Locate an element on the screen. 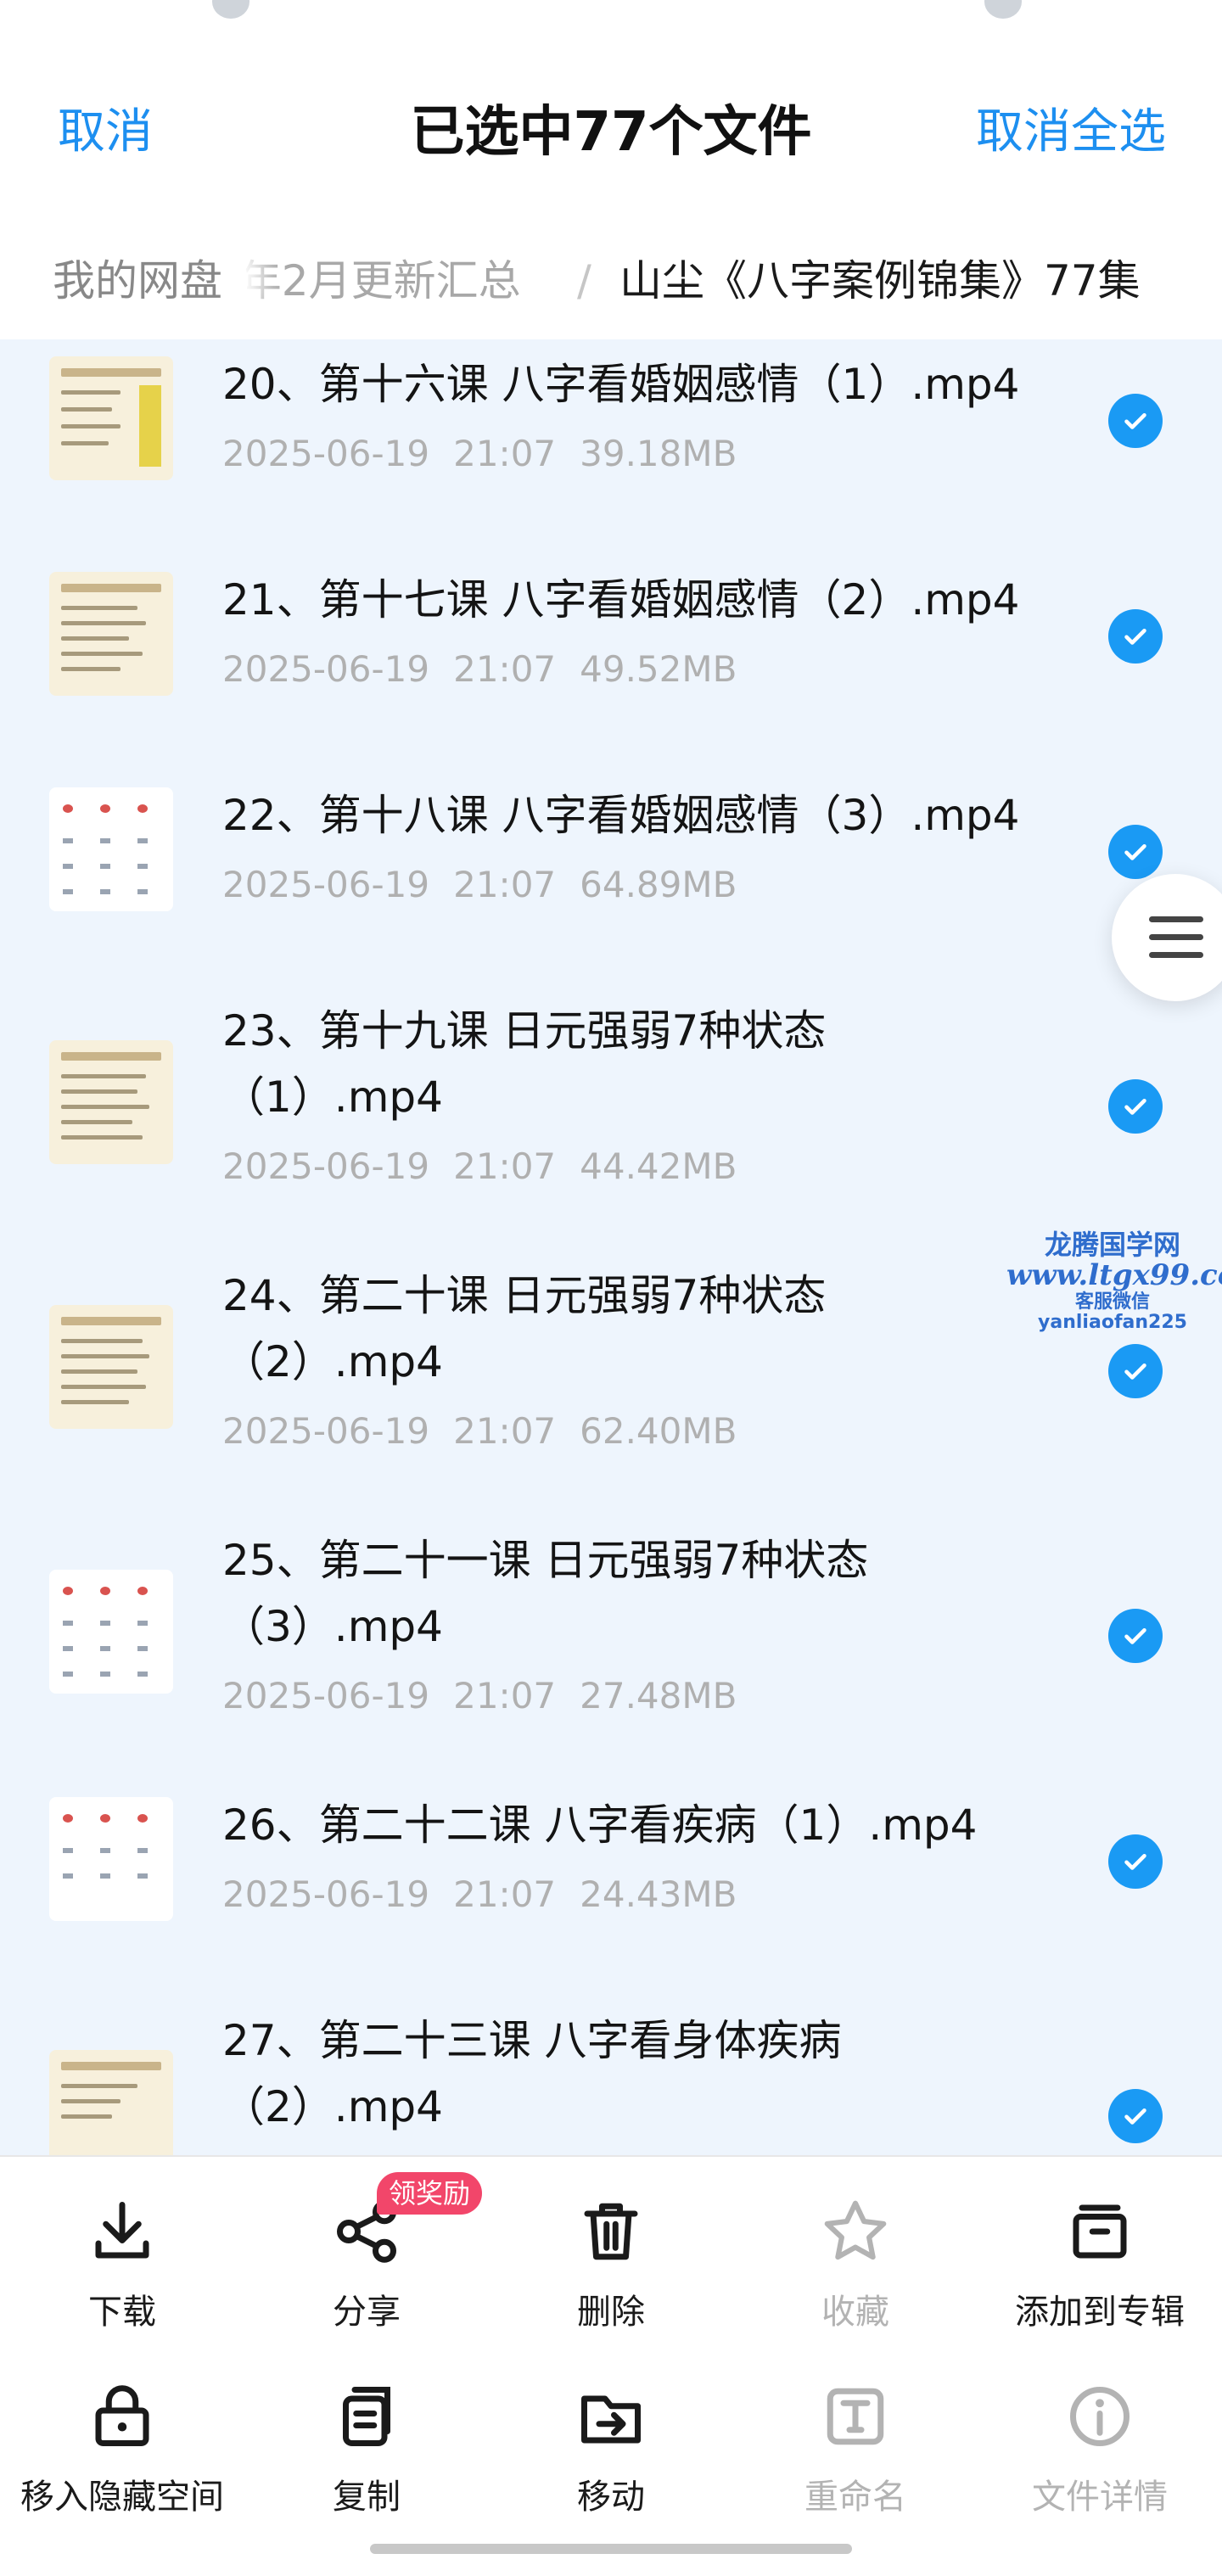 This screenshot has width=1222, height=2576. rename-button: 重命名 is located at coordinates (855, 2446).